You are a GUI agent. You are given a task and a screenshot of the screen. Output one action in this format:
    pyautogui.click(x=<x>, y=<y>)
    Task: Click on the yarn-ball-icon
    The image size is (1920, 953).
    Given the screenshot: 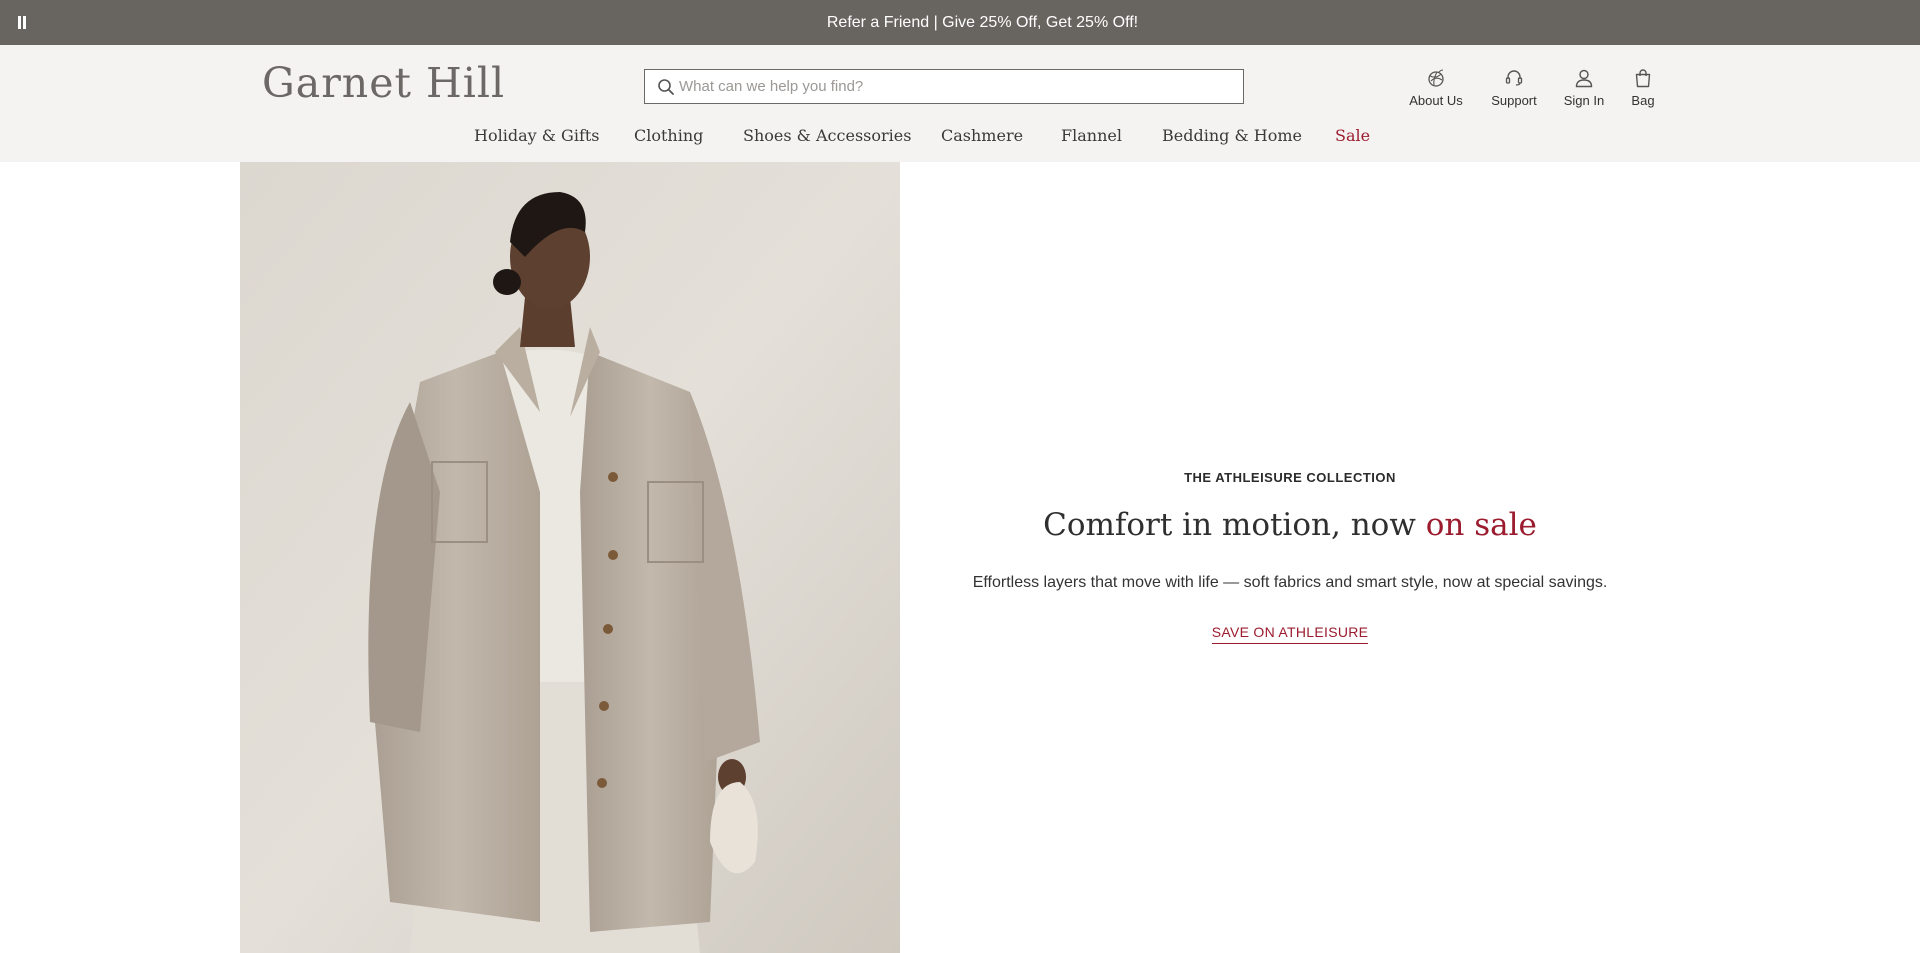 What is the action you would take?
    pyautogui.click(x=1436, y=78)
    